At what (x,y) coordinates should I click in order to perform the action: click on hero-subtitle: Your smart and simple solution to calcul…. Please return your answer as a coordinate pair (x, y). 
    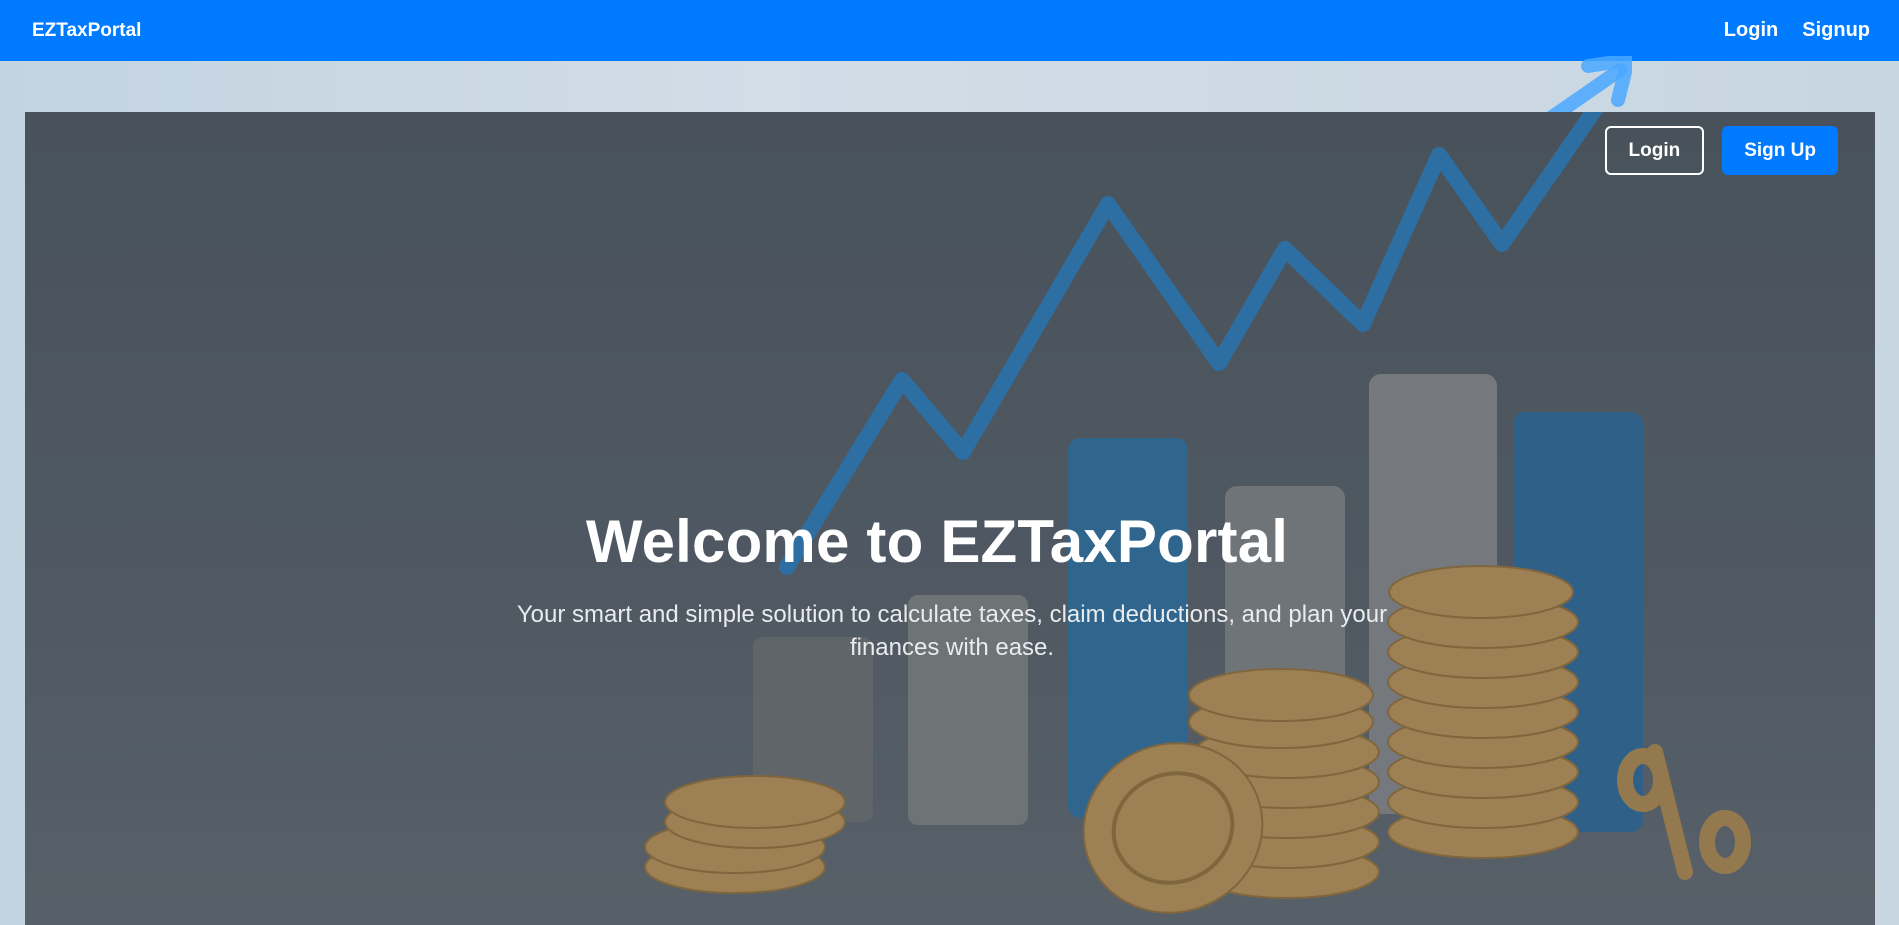
    Looking at the image, I should click on (952, 631).